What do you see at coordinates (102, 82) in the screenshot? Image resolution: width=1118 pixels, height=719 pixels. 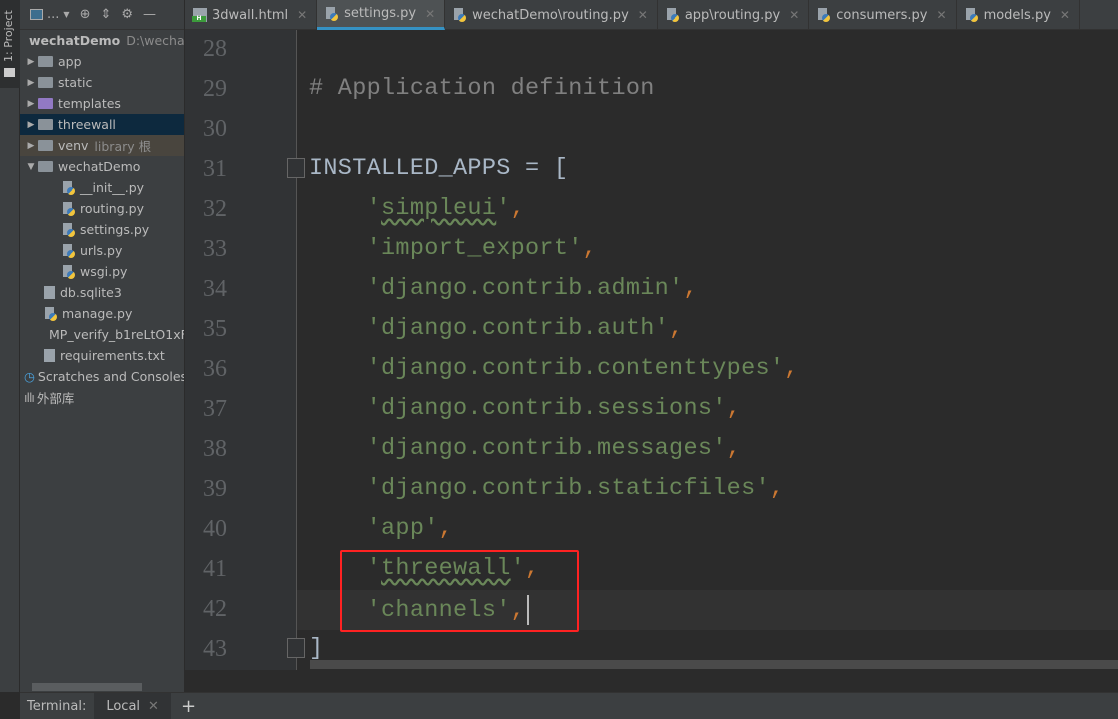 I see `tree-item: ▶ static` at bounding box center [102, 82].